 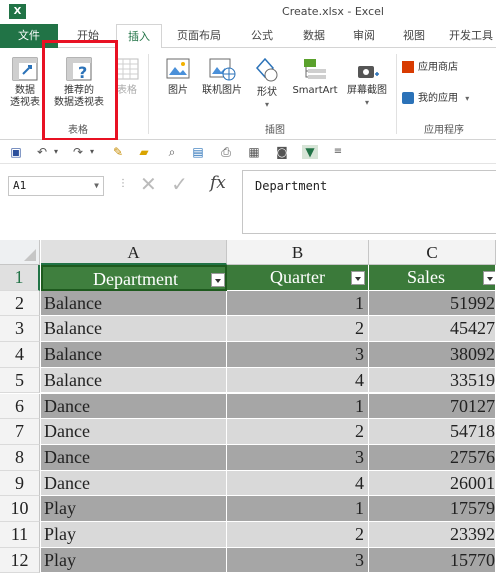 I want to click on screenshot-button: 屏幕截图 ▾, so click(x=367, y=82).